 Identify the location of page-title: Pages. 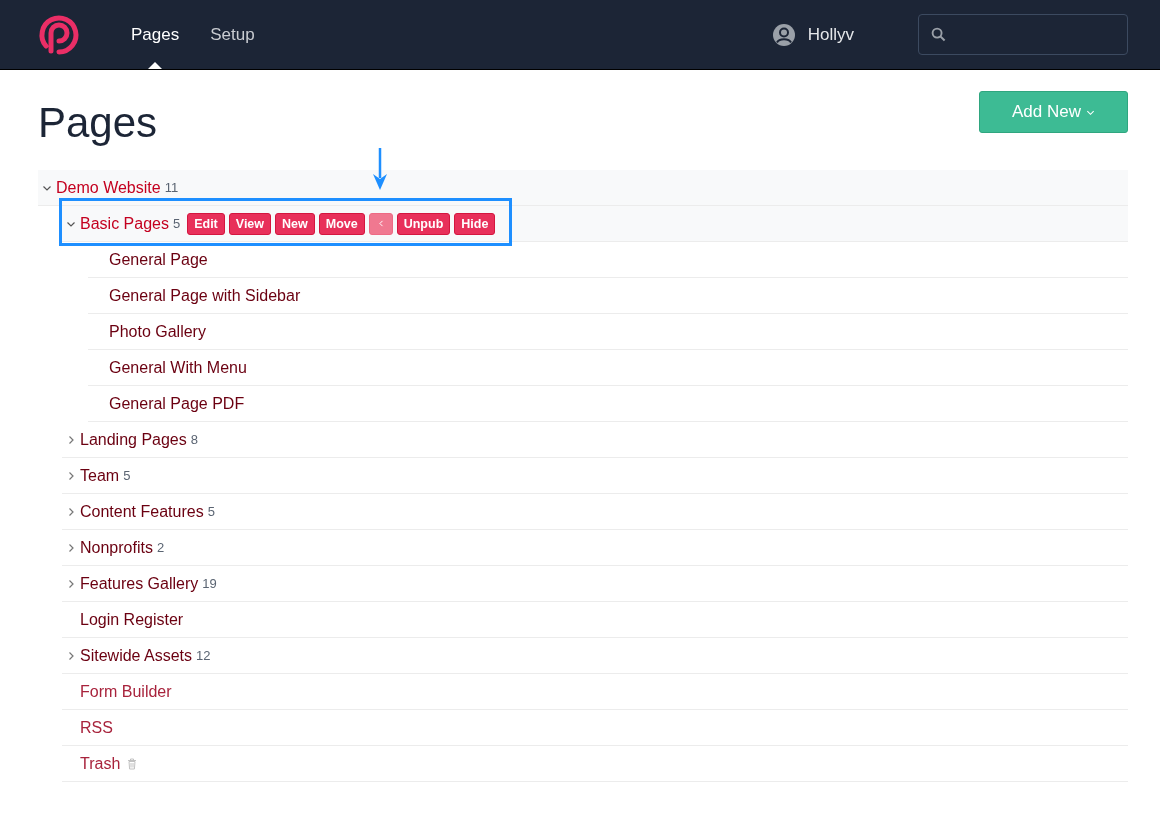
(98, 123).